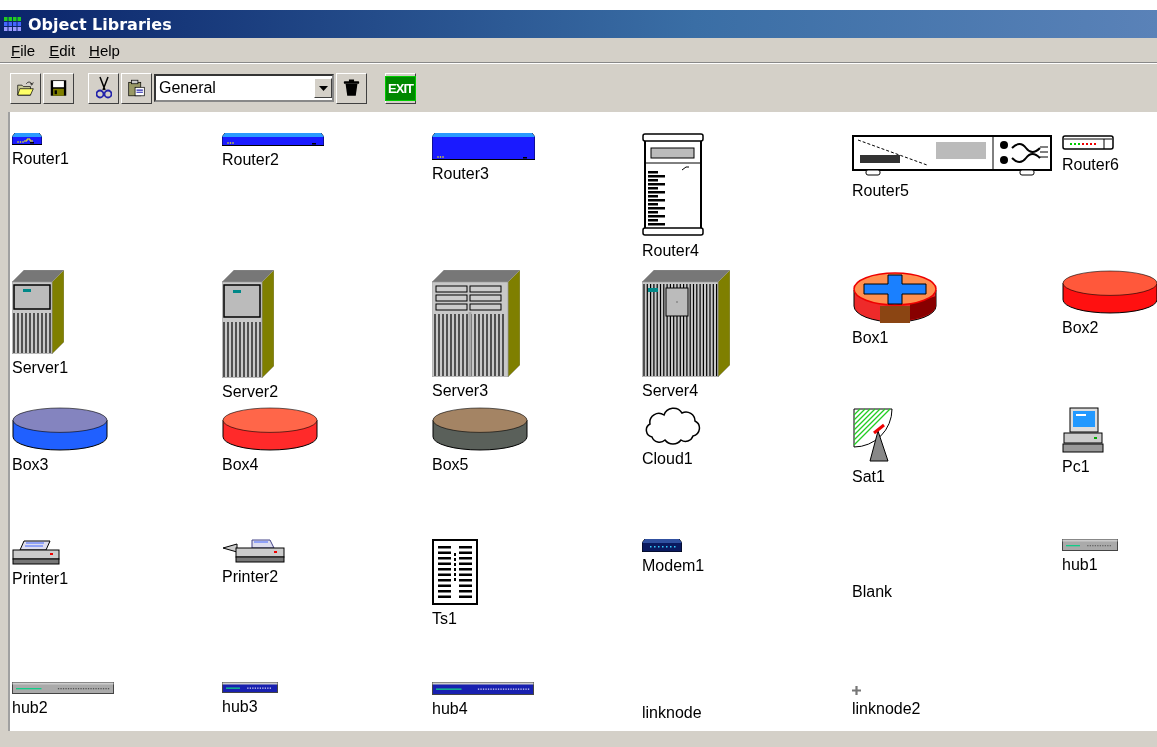 The height and width of the screenshot is (747, 1157). What do you see at coordinates (868, 477) in the screenshot?
I see `item-label: Sat1` at bounding box center [868, 477].